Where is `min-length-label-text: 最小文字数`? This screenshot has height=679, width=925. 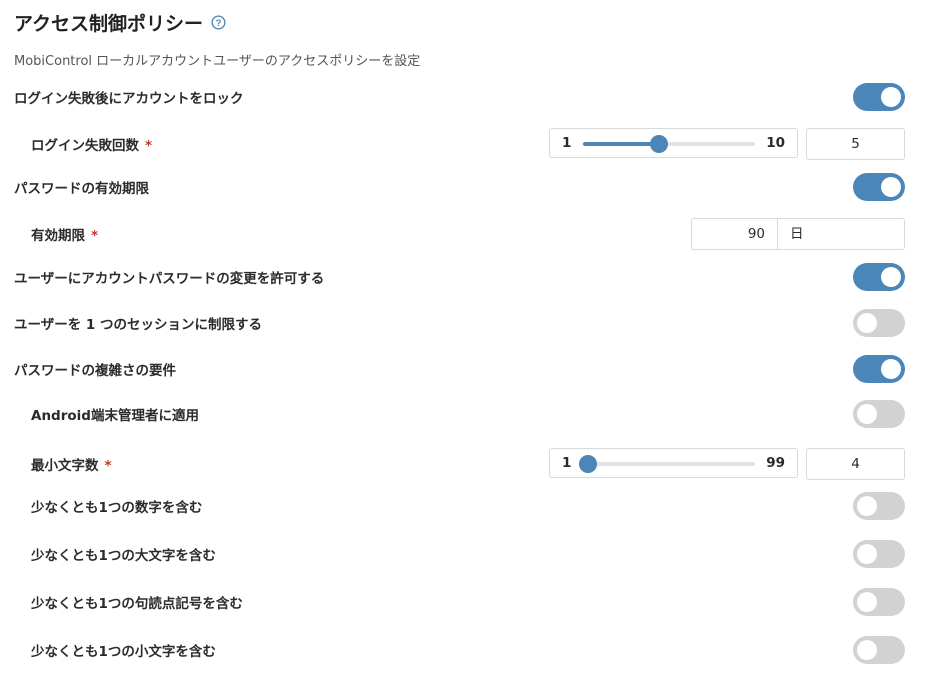
min-length-label-text: 最小文字数 is located at coordinates (65, 466).